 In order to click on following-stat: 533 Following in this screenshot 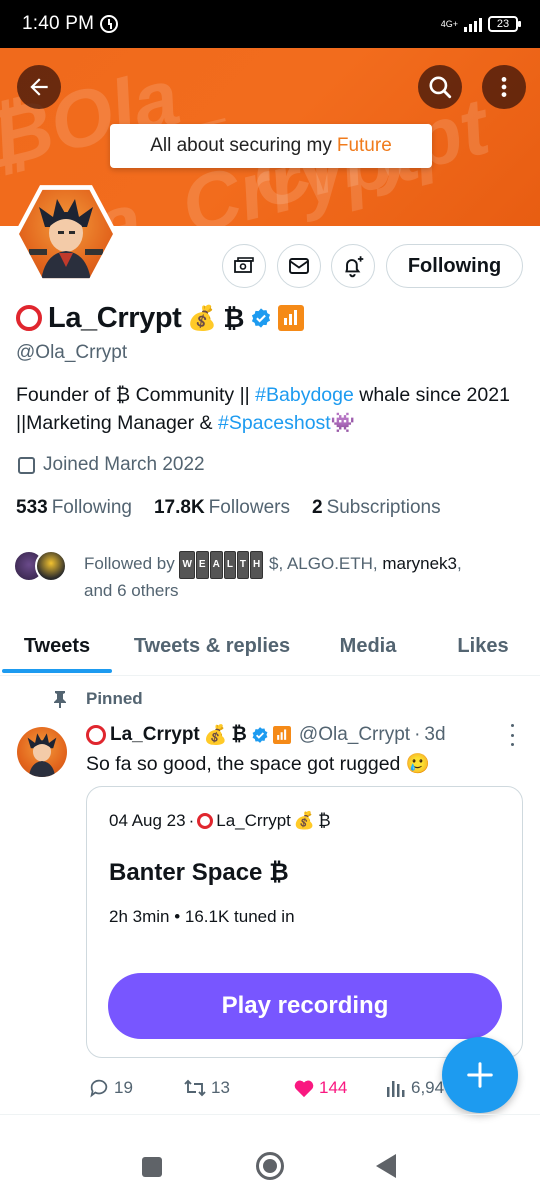, I will do `click(74, 508)`.